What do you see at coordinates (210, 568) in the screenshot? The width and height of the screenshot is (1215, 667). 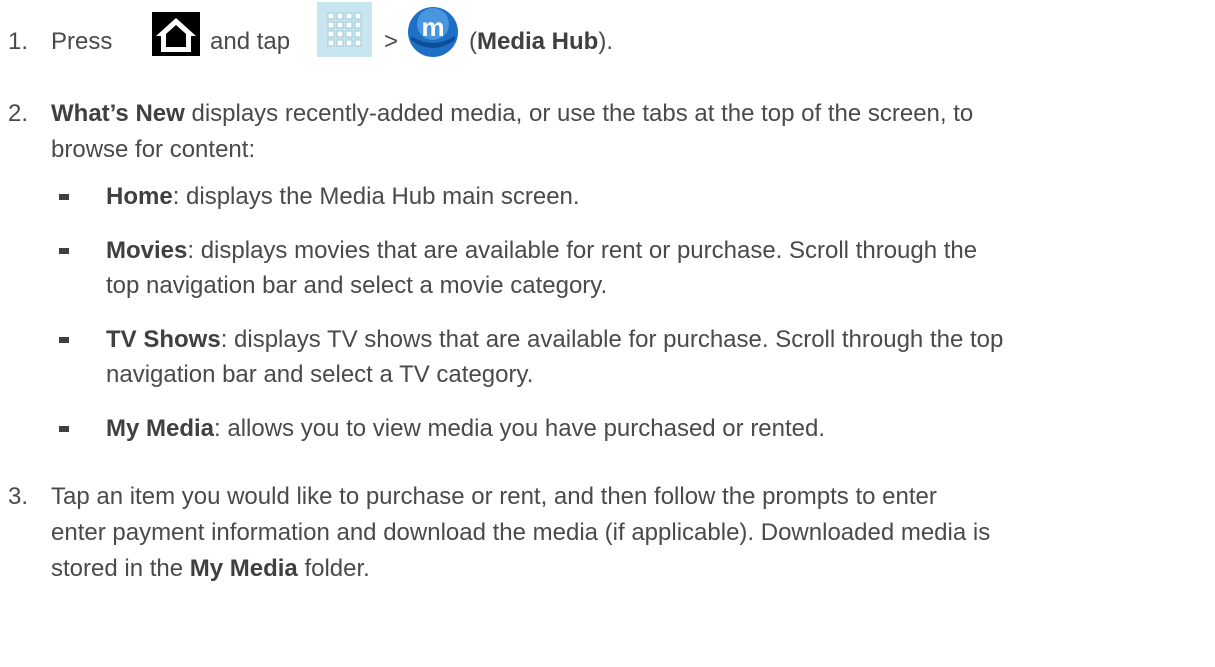 I see `step-3-line-3: stored in the My Media folder.` at bounding box center [210, 568].